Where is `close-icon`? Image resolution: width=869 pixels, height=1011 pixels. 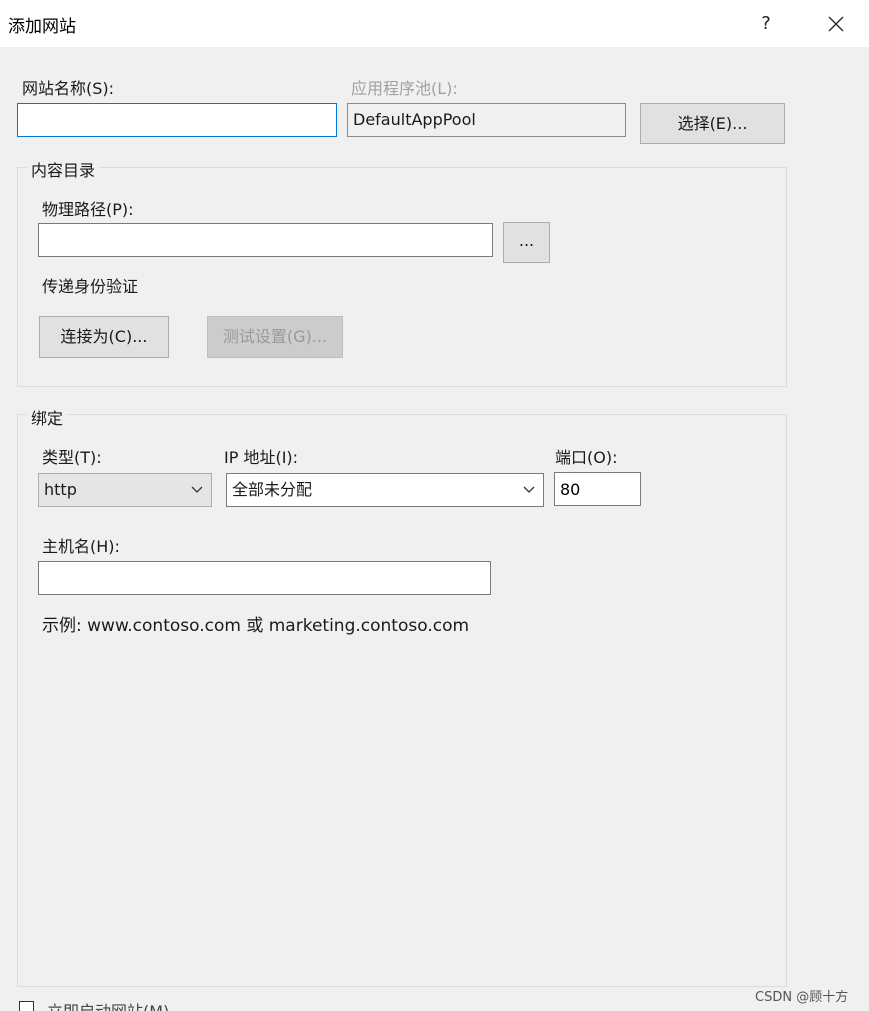
close-icon is located at coordinates (836, 24).